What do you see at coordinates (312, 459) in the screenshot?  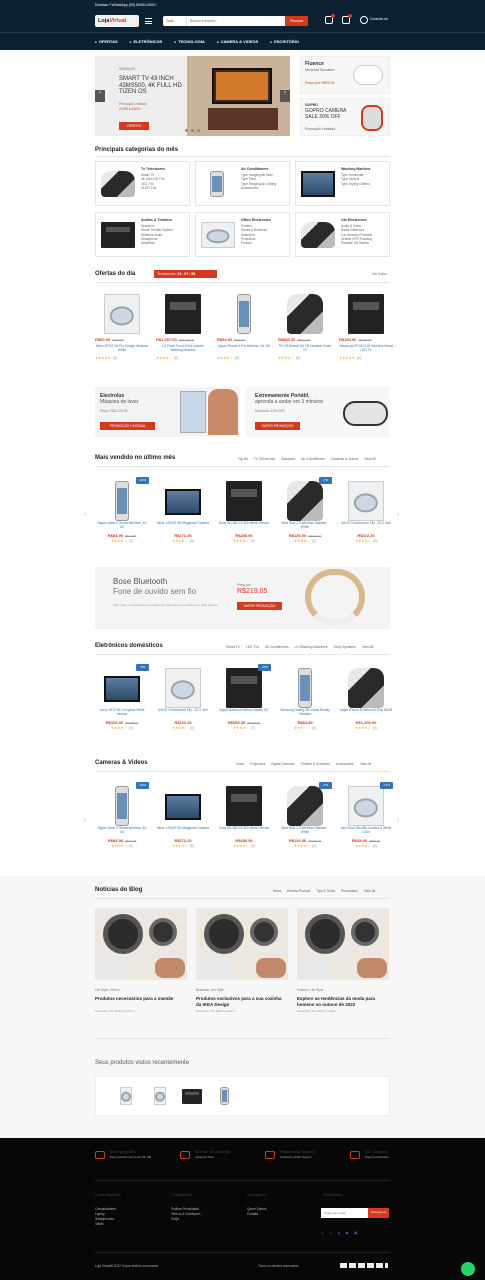 I see `tab-3: Air Conditioners` at bounding box center [312, 459].